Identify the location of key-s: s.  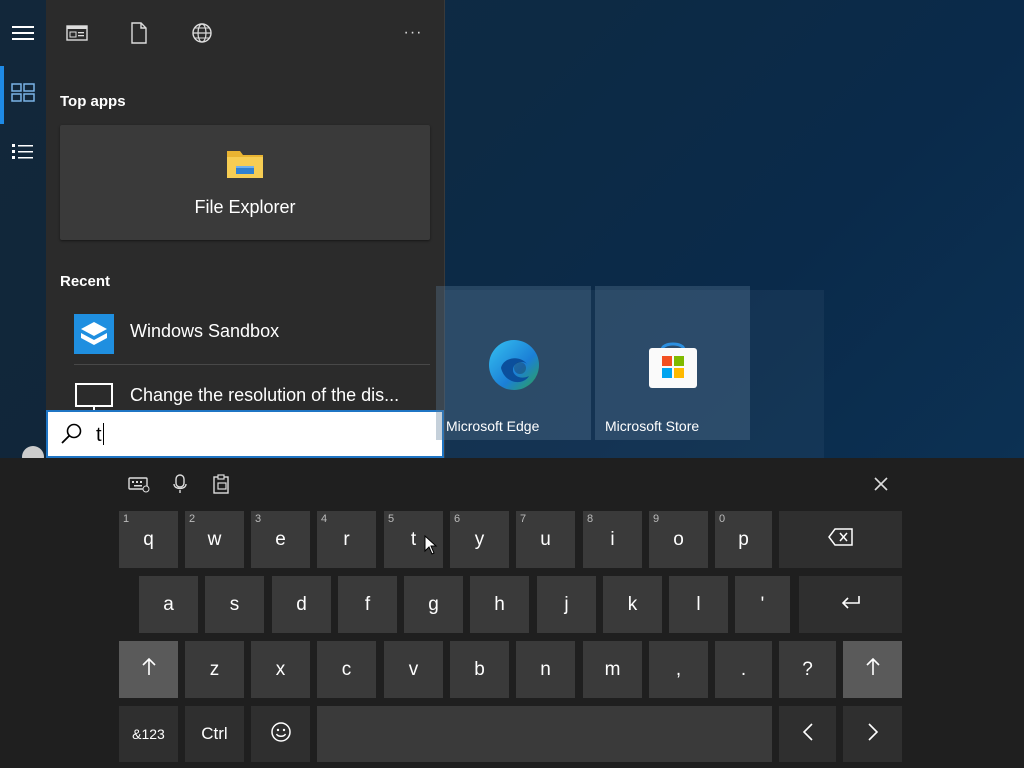
(234, 604).